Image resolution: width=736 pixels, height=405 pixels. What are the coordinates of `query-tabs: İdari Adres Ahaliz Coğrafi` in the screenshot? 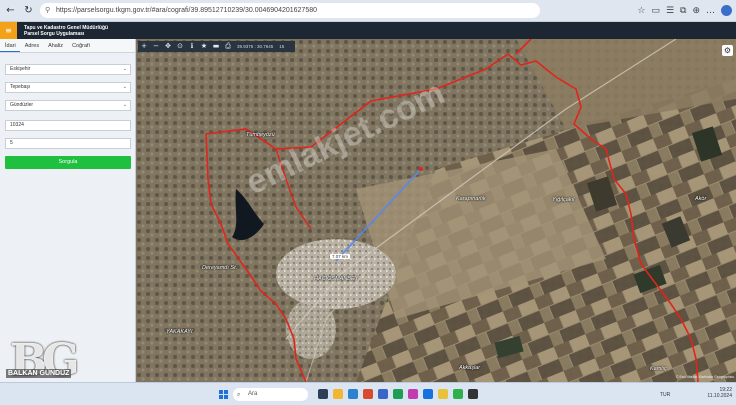 It's located at (67, 46).